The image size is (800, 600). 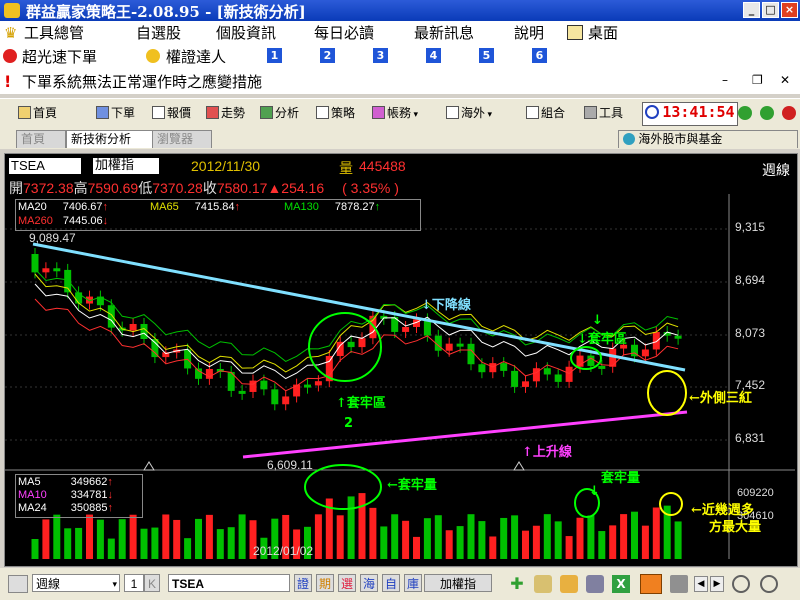 What do you see at coordinates (415, 114) in the screenshot?
I see `chevron-down-icon: ▾` at bounding box center [415, 114].